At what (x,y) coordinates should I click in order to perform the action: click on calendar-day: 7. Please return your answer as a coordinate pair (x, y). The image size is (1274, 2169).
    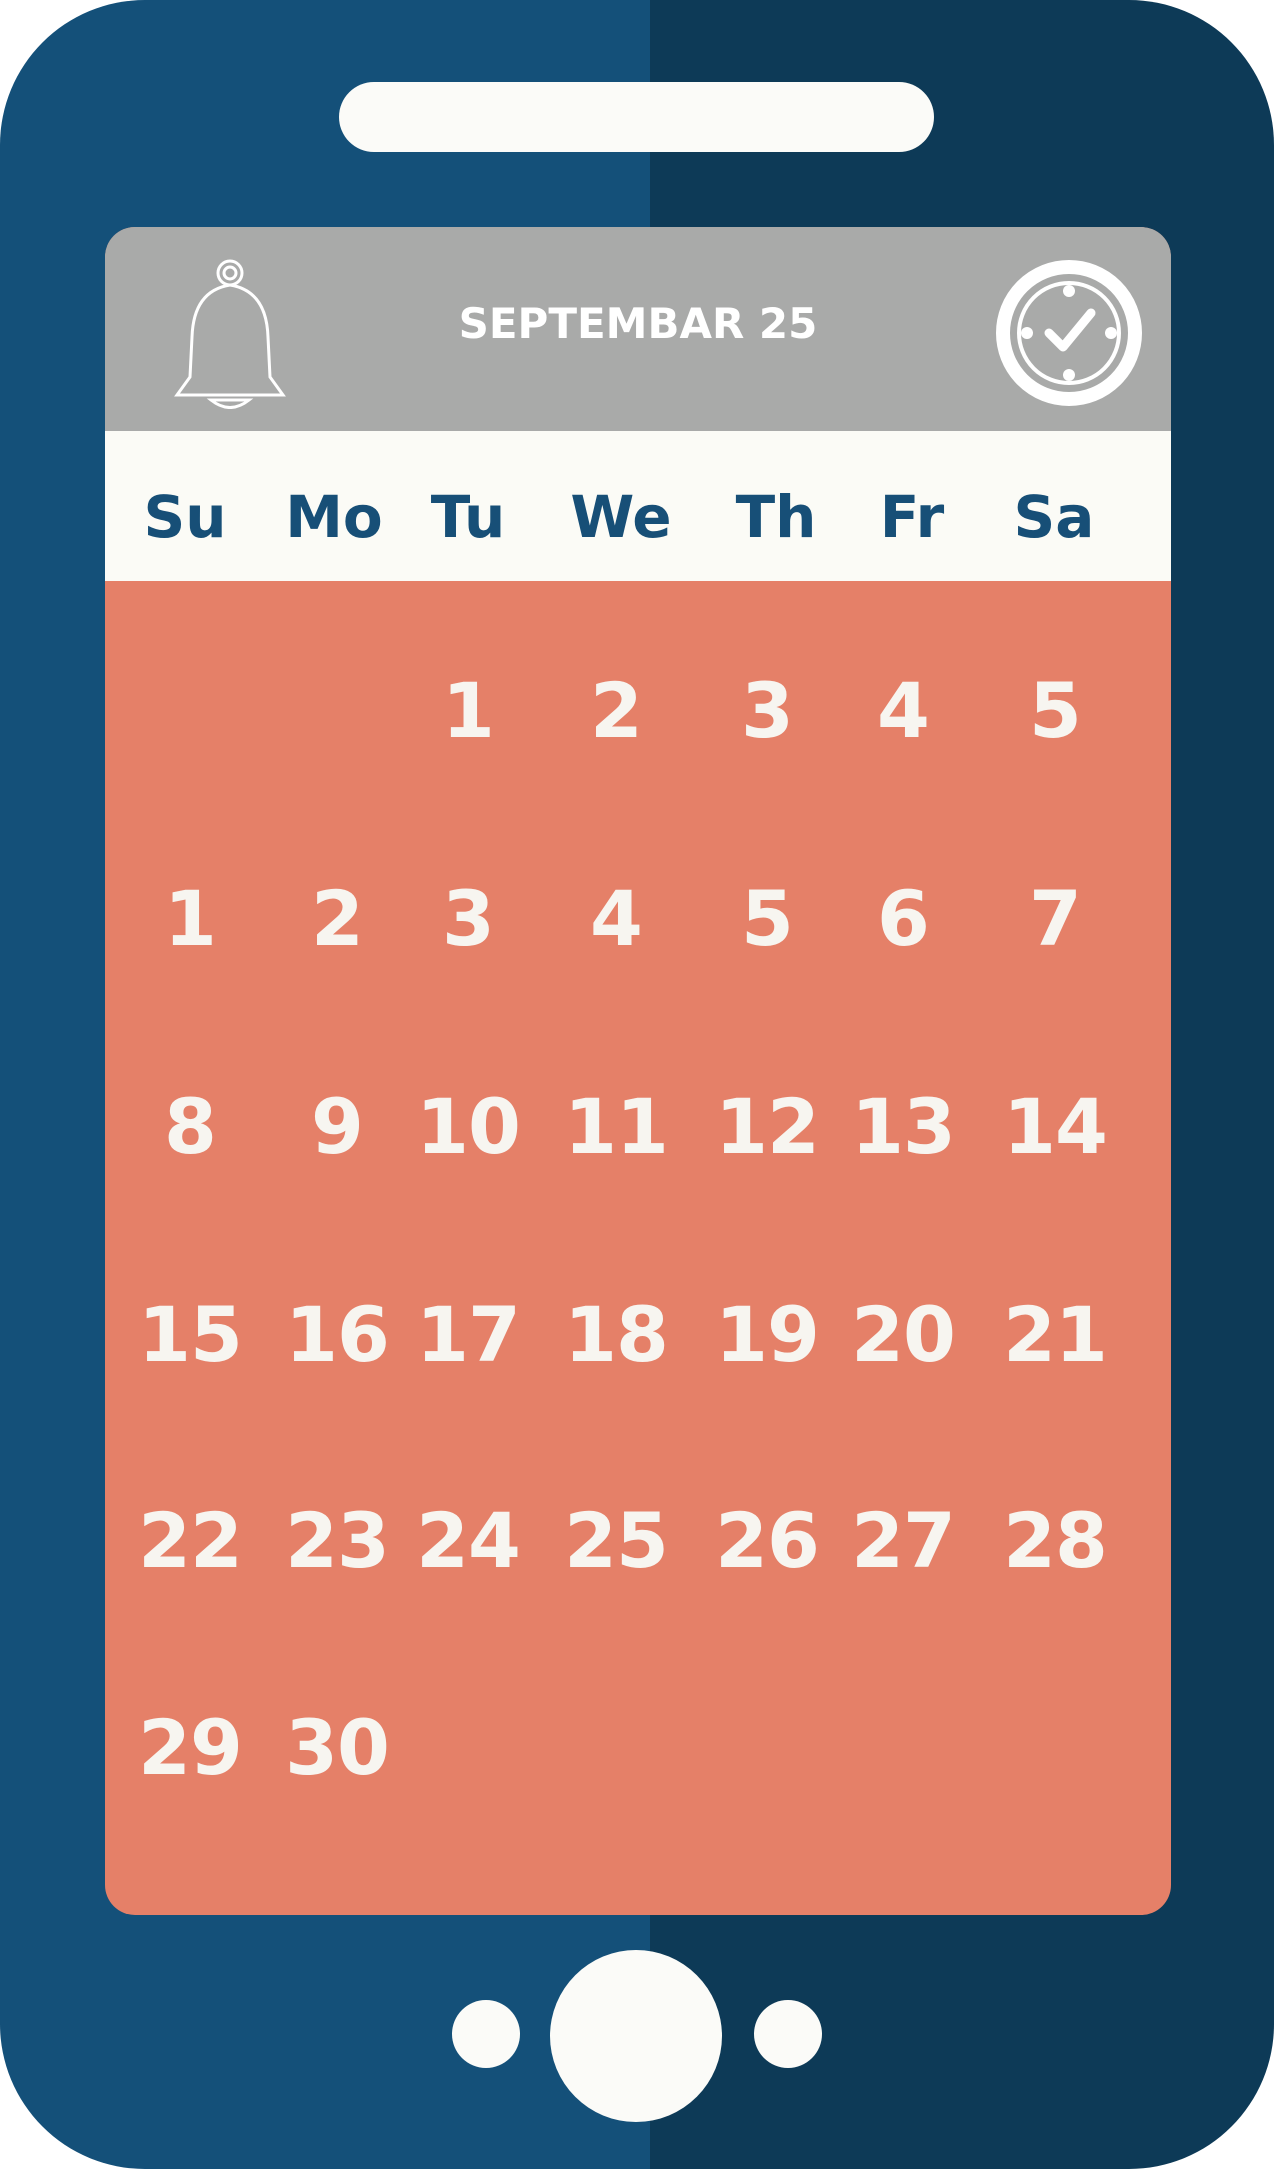
    Looking at the image, I should click on (1055, 919).